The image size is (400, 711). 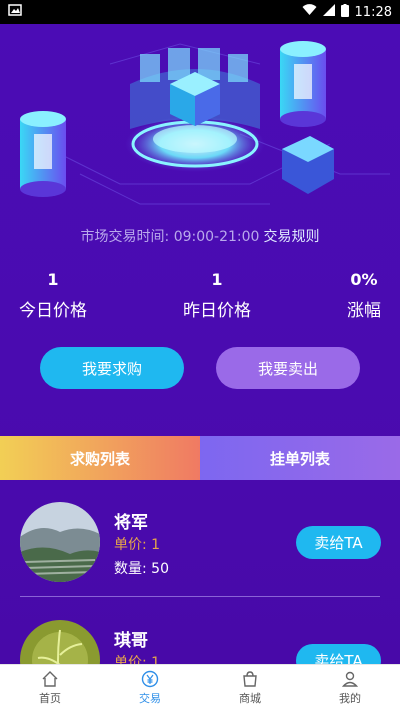 I want to click on divider, so click(x=200, y=596).